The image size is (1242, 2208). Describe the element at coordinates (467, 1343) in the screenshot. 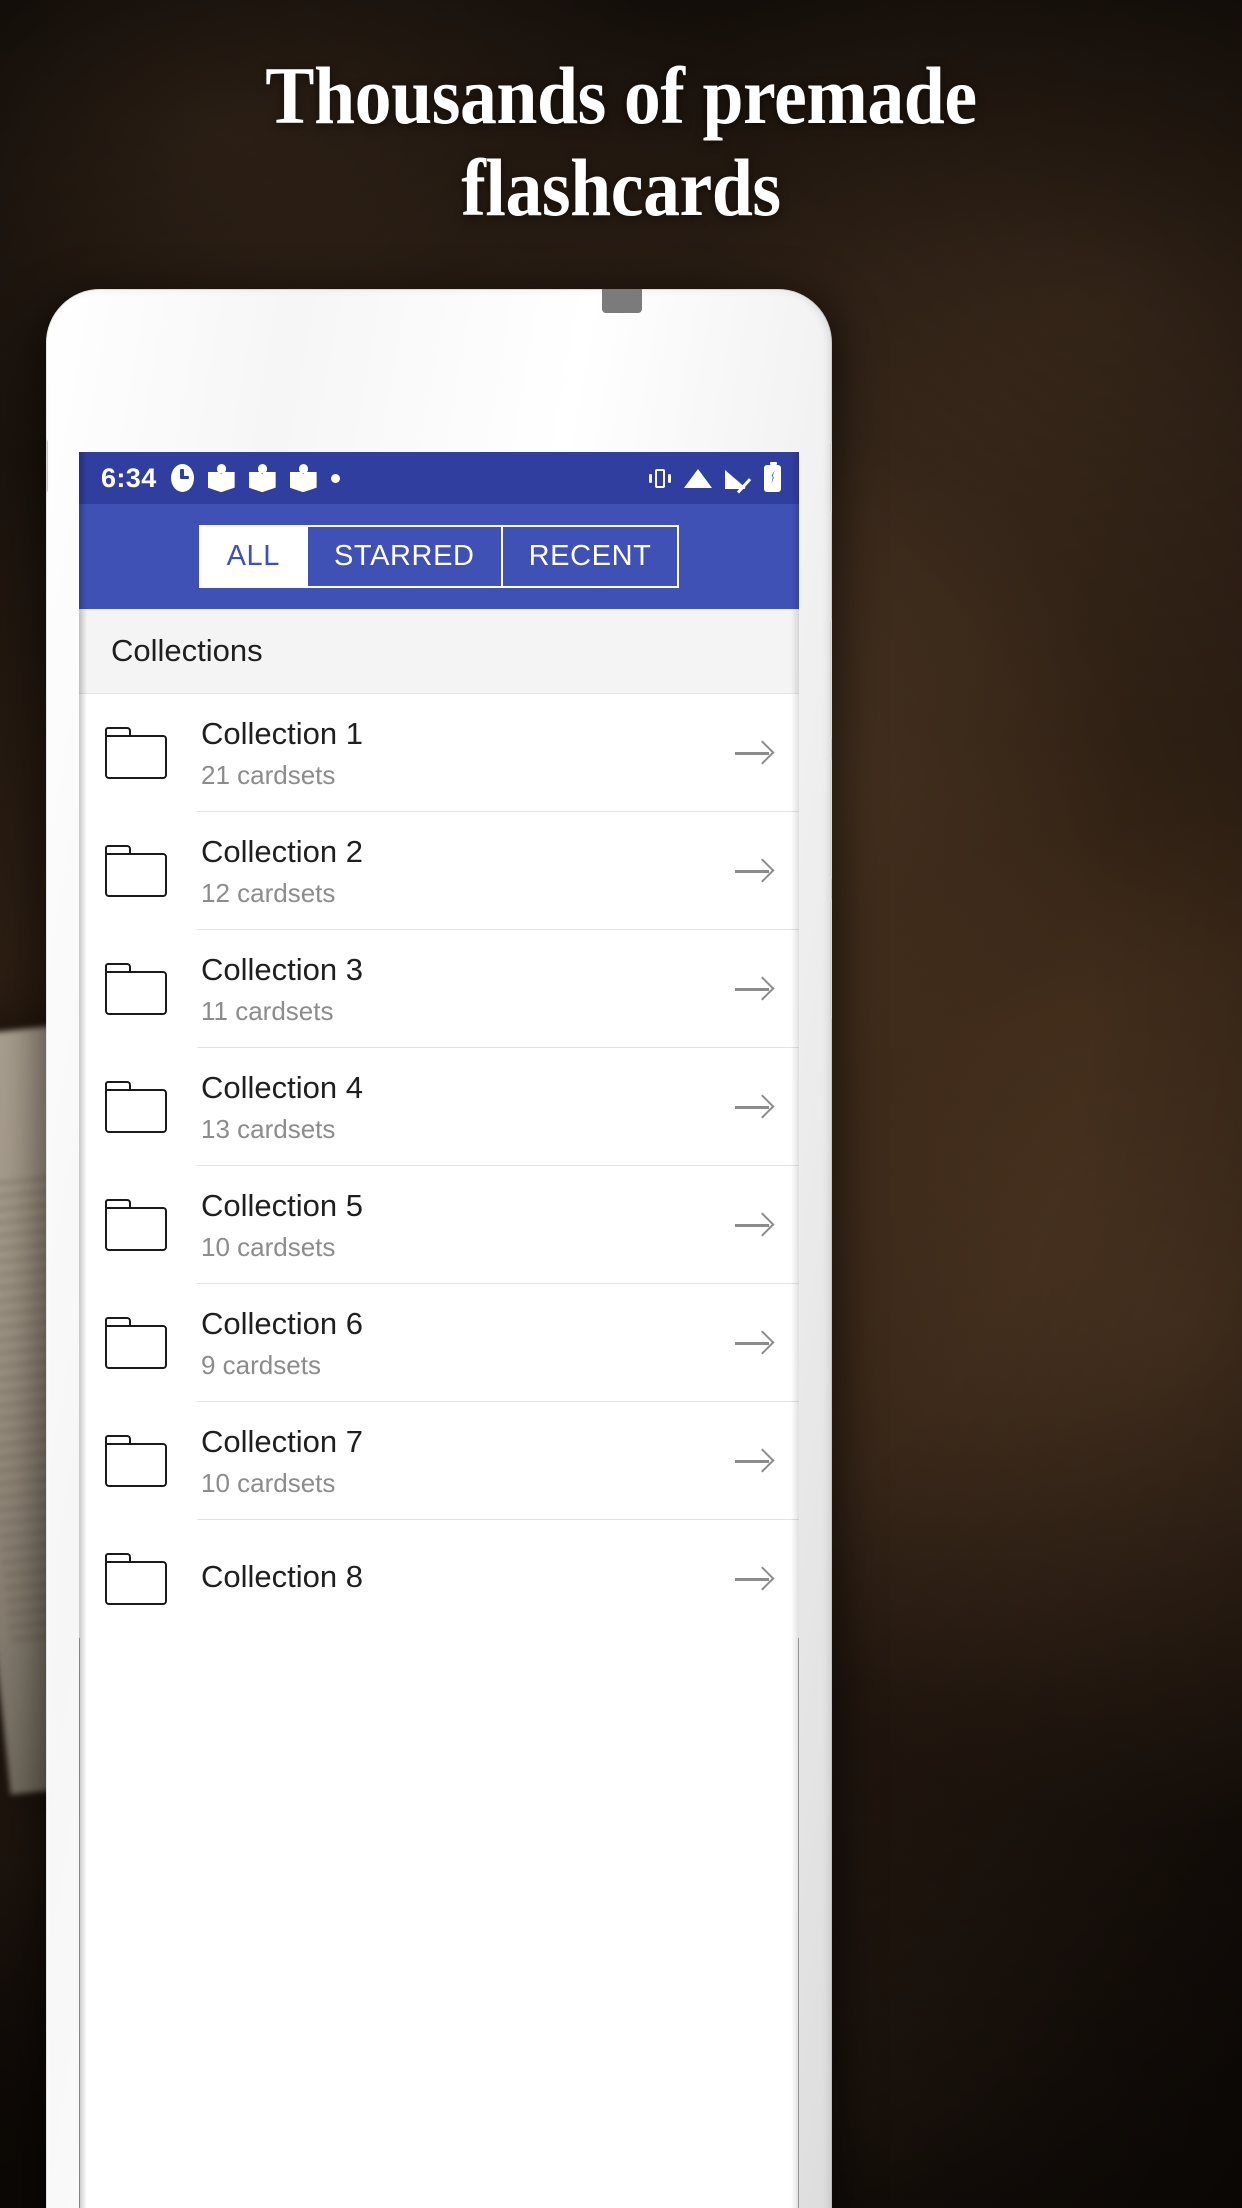

I see `list-item-text: Collection 6 9 cardsets` at that location.